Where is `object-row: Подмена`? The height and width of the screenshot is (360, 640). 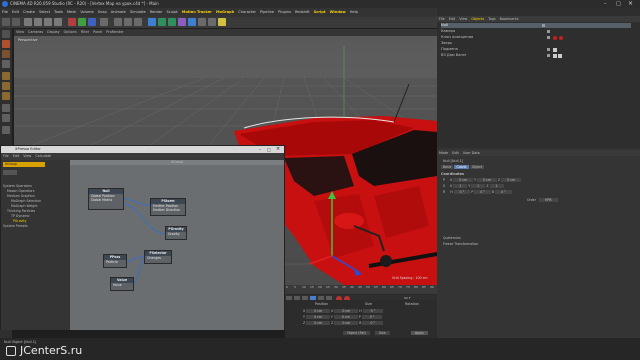 object-row: Подмена is located at coordinates (449, 49).